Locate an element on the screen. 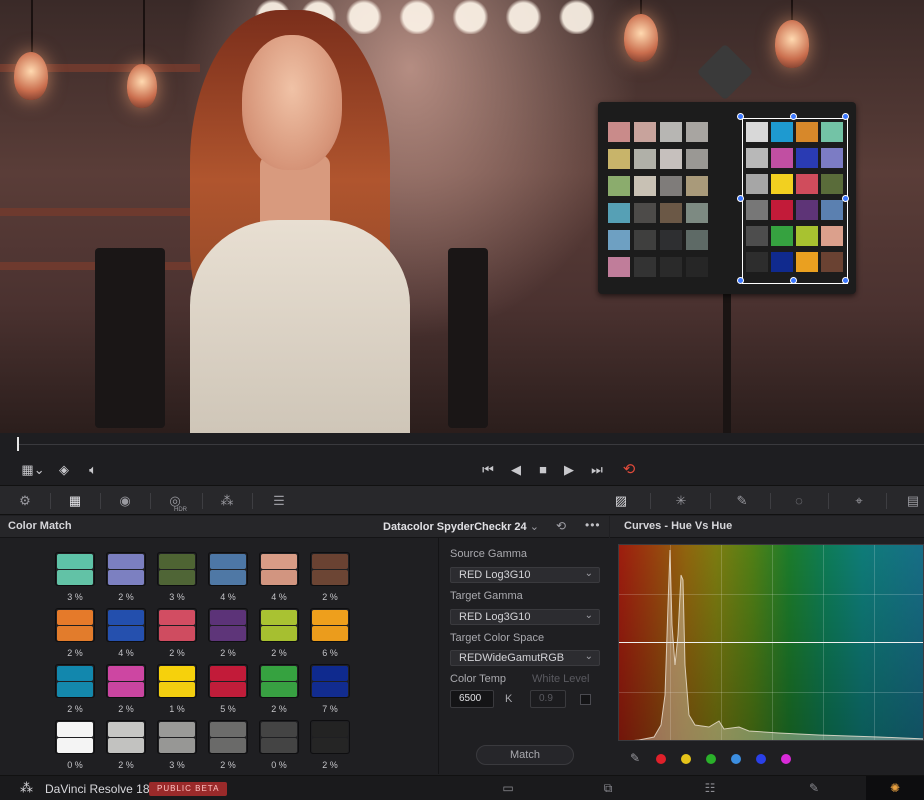 The width and height of the screenshot is (924, 800). go-to-end-icon: ⏭ is located at coordinates (597, 470).